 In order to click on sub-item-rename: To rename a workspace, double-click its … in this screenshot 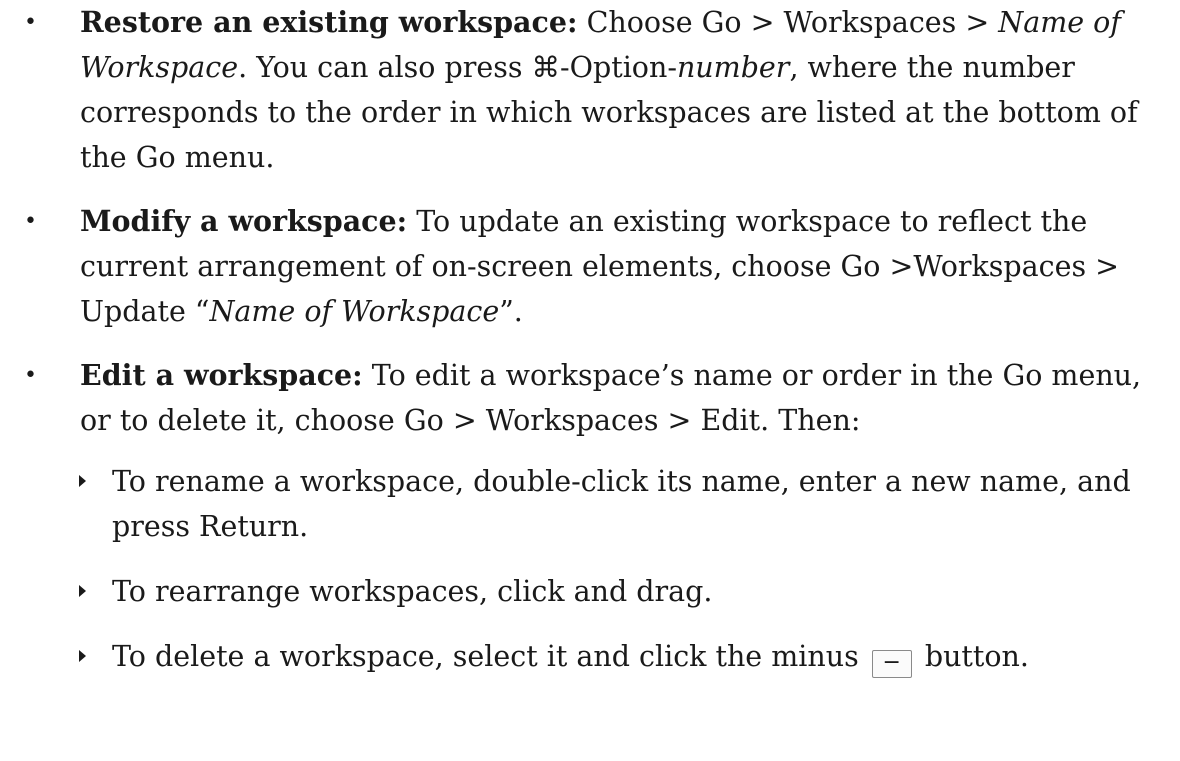, I will do `click(590, 504)`.